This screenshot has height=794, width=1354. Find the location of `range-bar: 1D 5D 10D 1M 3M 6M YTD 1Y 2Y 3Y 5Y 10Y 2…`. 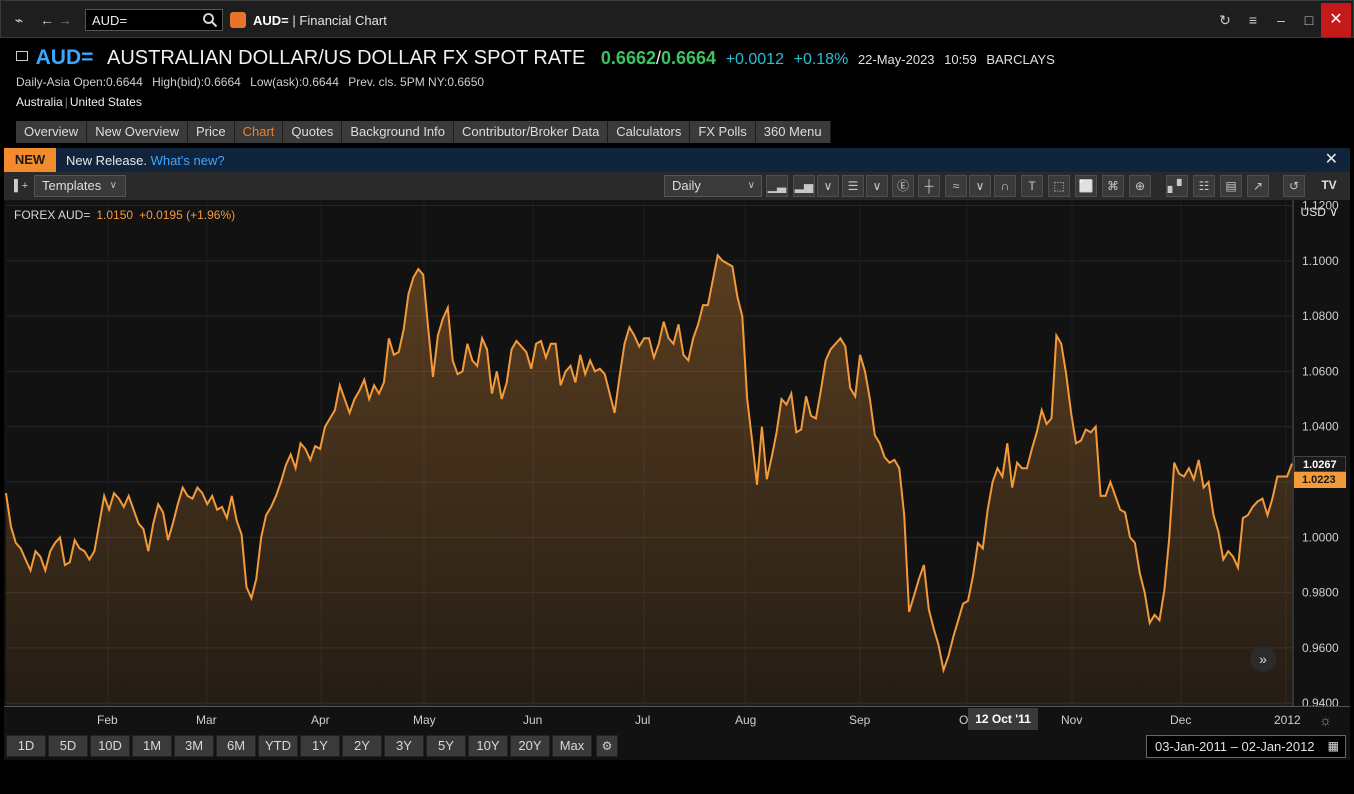

range-bar: 1D 5D 10D 1M 3M 6M YTD 1Y 2Y 3Y 5Y 10Y 2… is located at coordinates (677, 746).